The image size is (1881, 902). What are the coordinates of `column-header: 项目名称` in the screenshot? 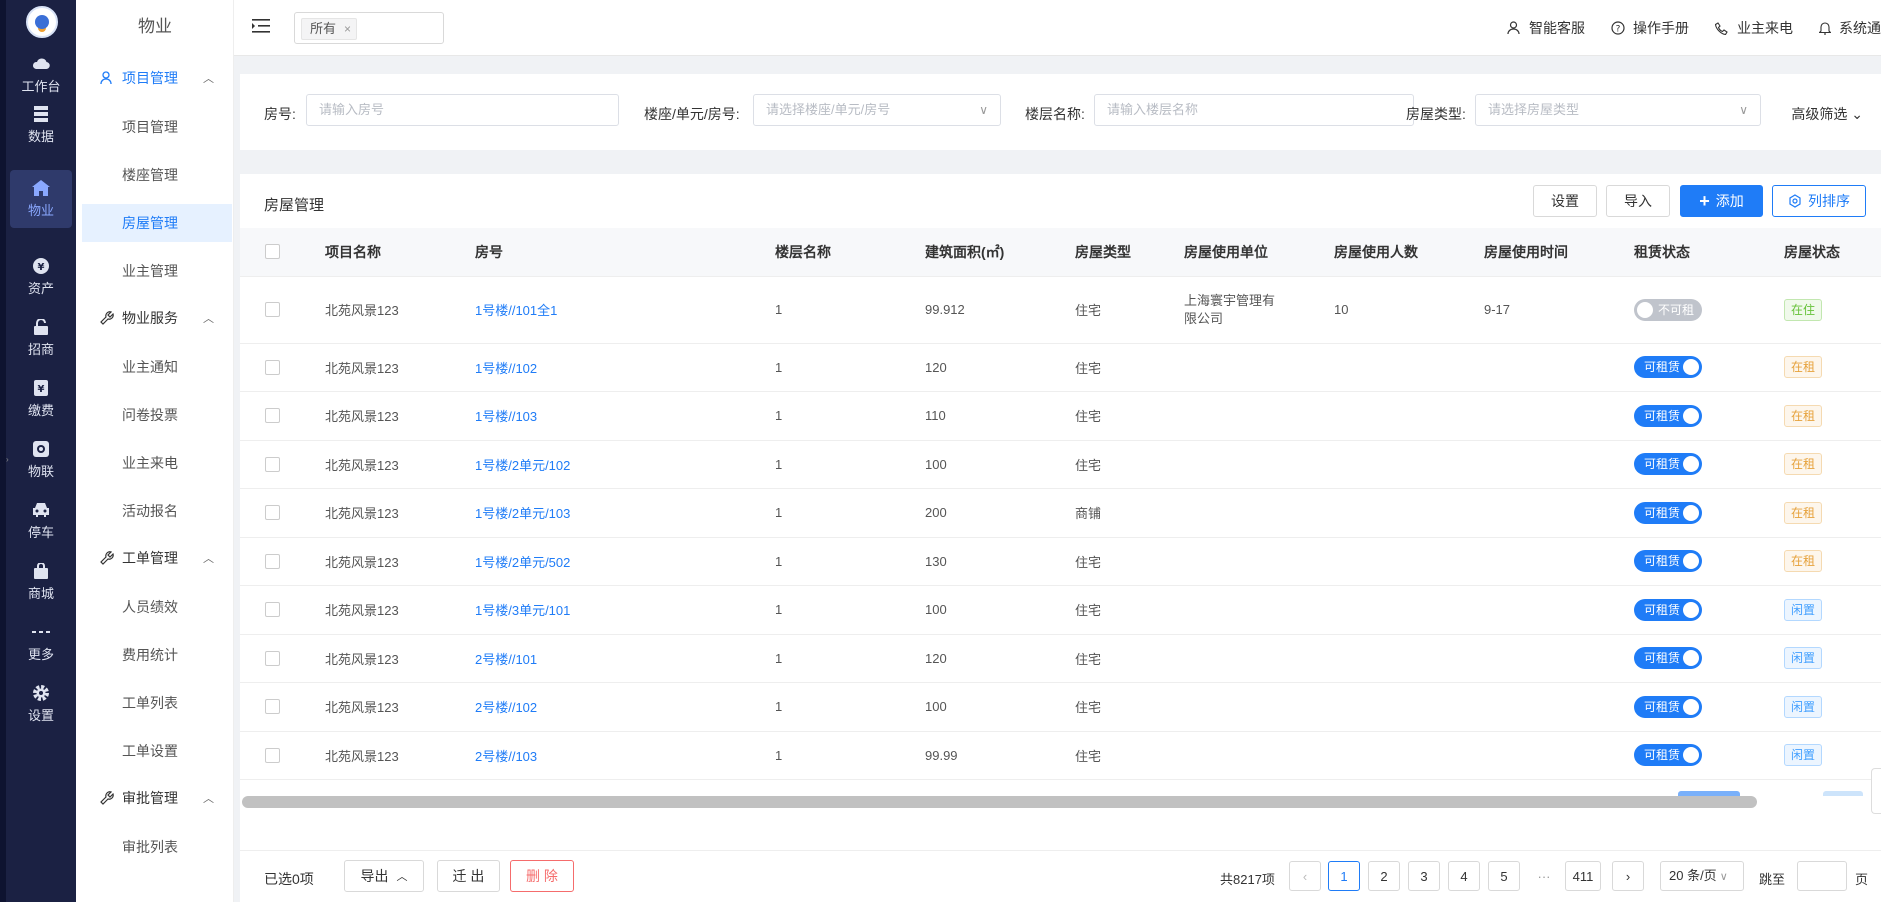 It's located at (400, 252).